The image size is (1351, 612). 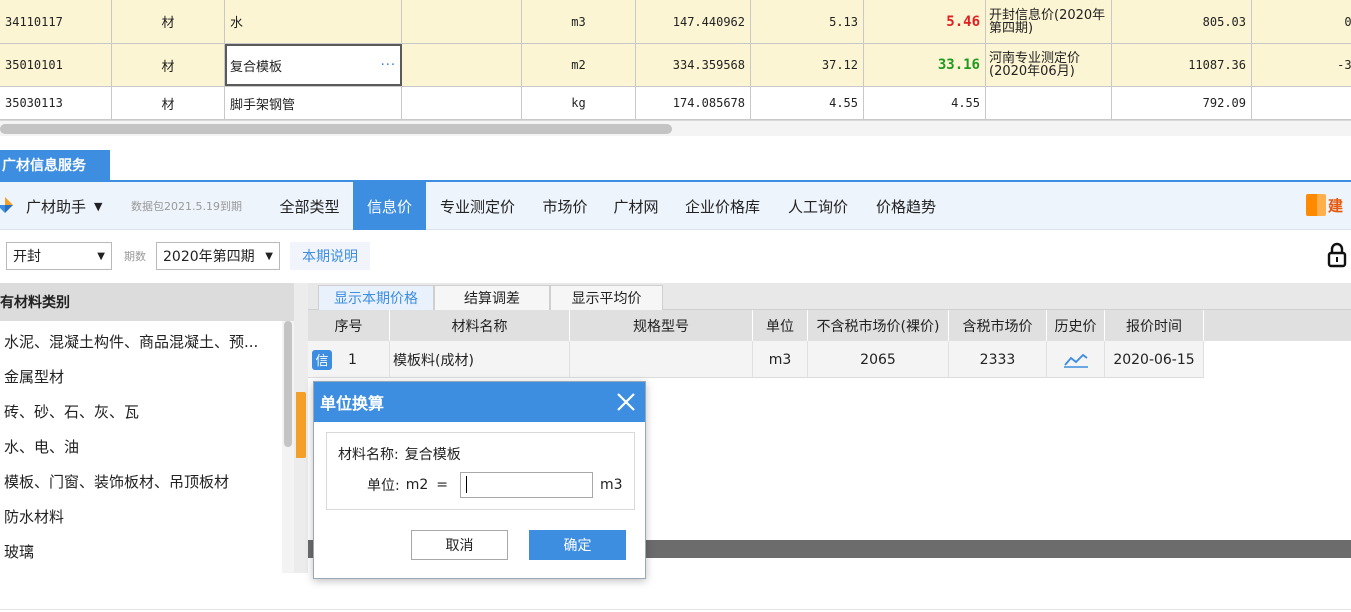 What do you see at coordinates (807, 103) in the screenshot?
I see `material-price: 4.55` at bounding box center [807, 103].